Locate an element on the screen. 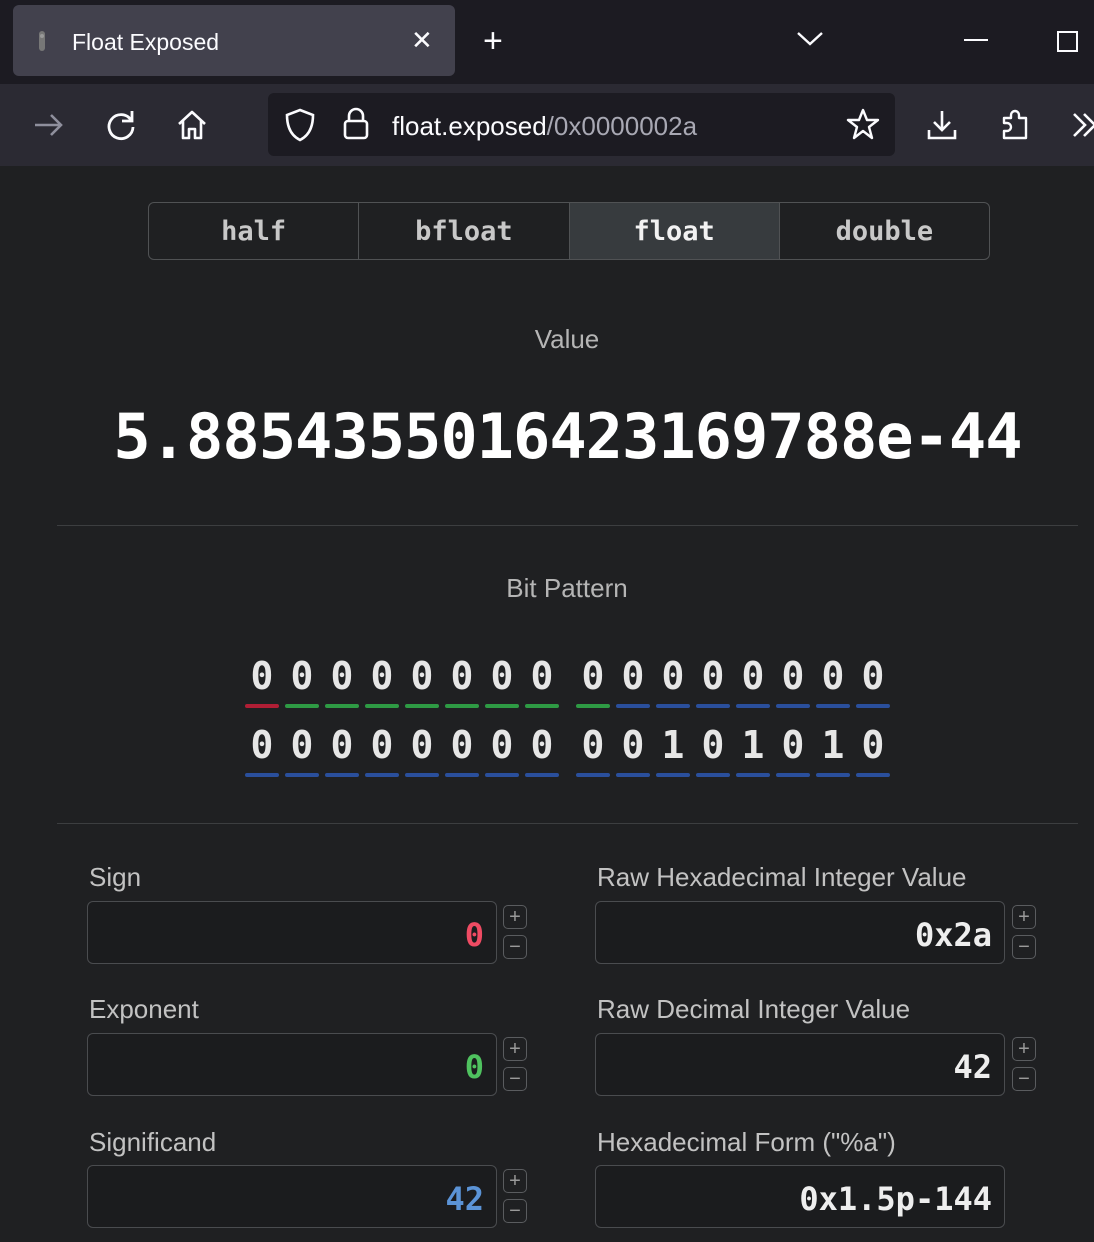  url-host: float.exposed is located at coordinates (469, 126).